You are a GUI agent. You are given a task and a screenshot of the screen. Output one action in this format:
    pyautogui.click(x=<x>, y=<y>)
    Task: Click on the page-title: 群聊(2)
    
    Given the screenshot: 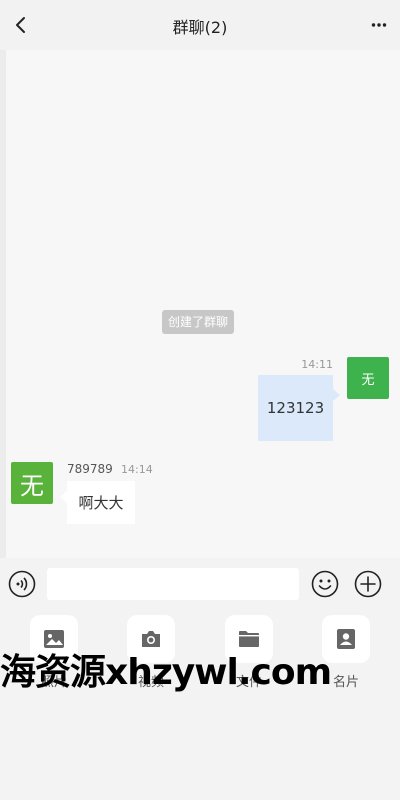 What is the action you would take?
    pyautogui.click(x=200, y=27)
    